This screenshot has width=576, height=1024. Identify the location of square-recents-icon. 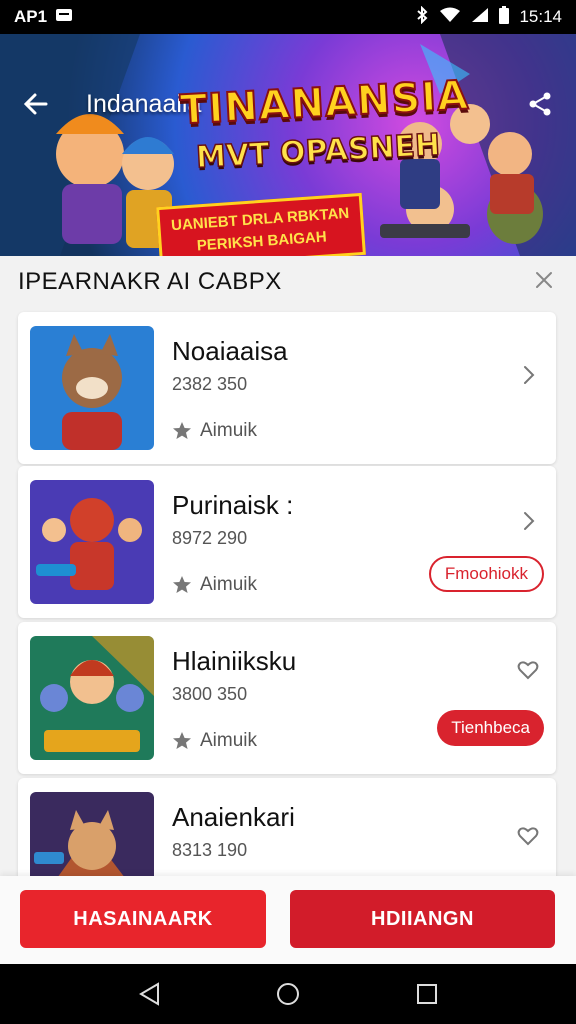
(426, 994).